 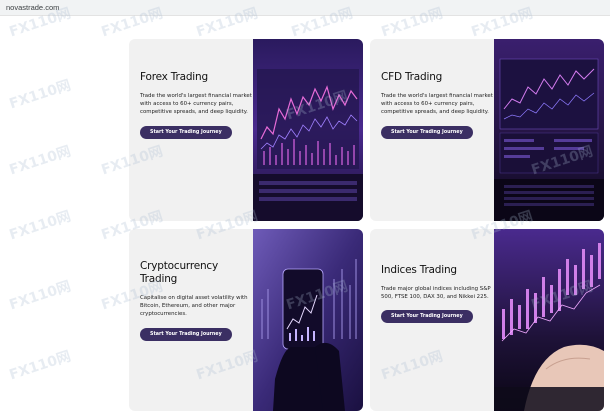 What do you see at coordinates (33, 7) in the screenshot?
I see `url-text: novastrade.com` at bounding box center [33, 7].